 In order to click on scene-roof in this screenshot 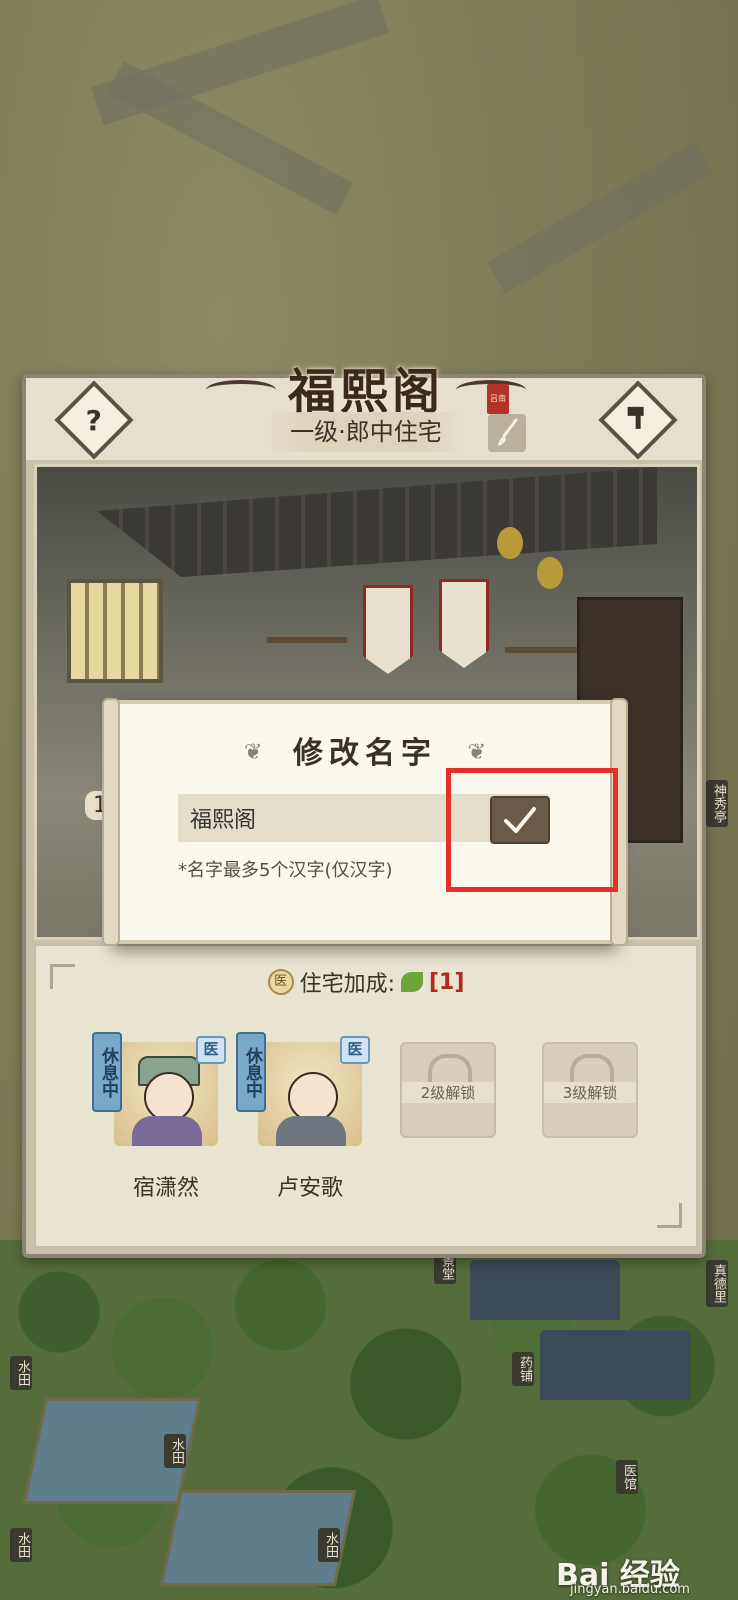, I will do `click(377, 522)`.